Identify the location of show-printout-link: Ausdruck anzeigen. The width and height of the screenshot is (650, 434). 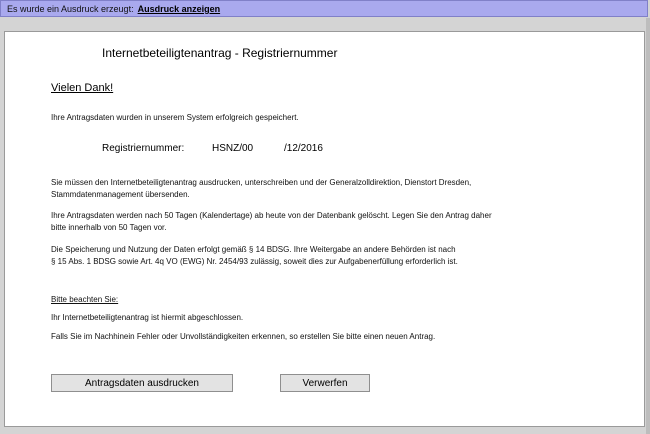
(179, 9).